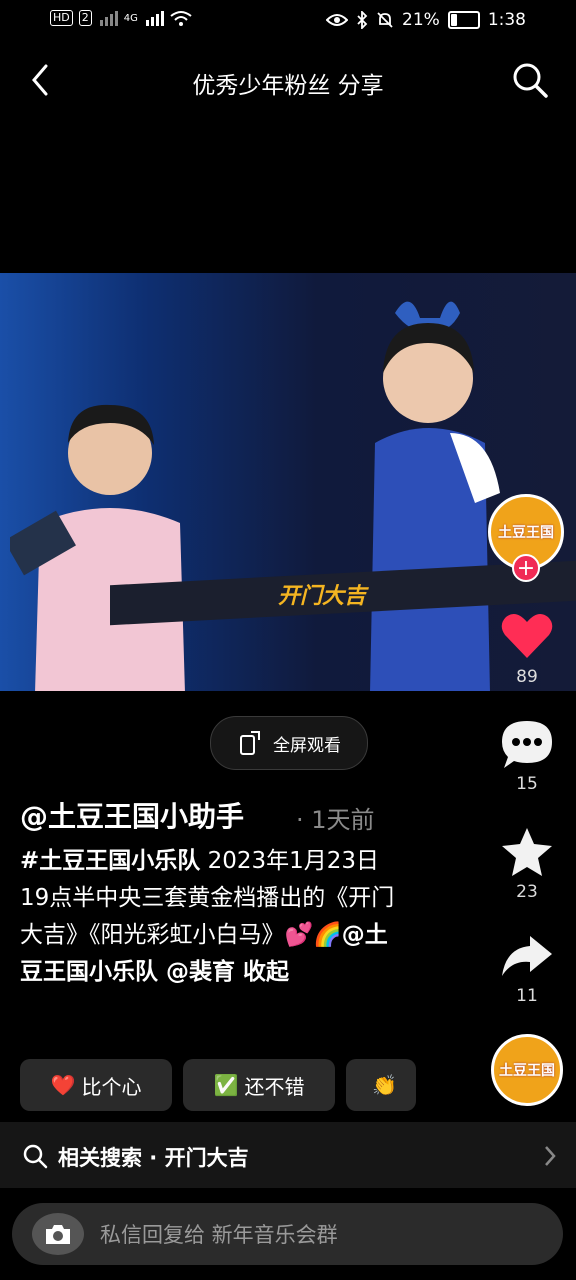  Describe the element at coordinates (527, 635) in the screenshot. I see `heart-icon` at that location.